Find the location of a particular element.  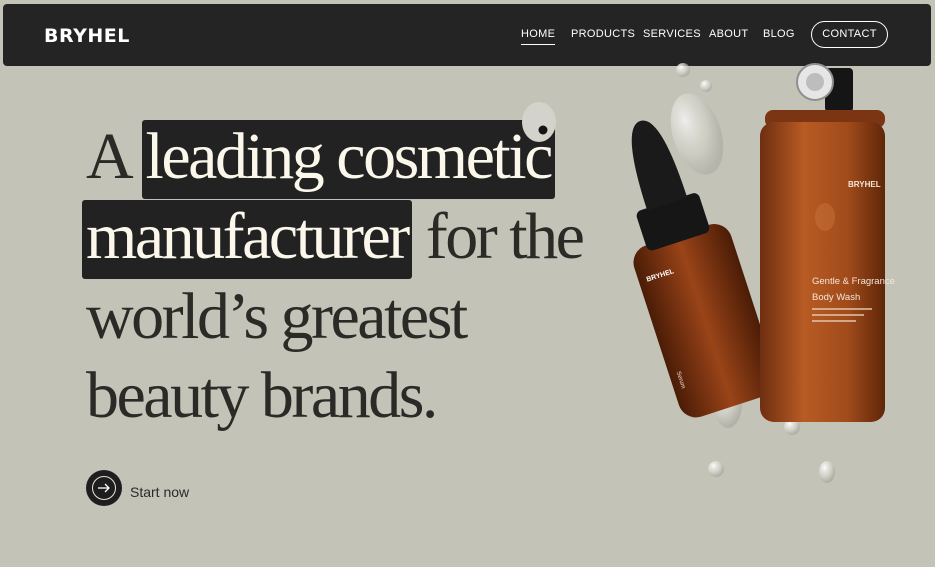

nav-about: ABOUT is located at coordinates (728, 34).